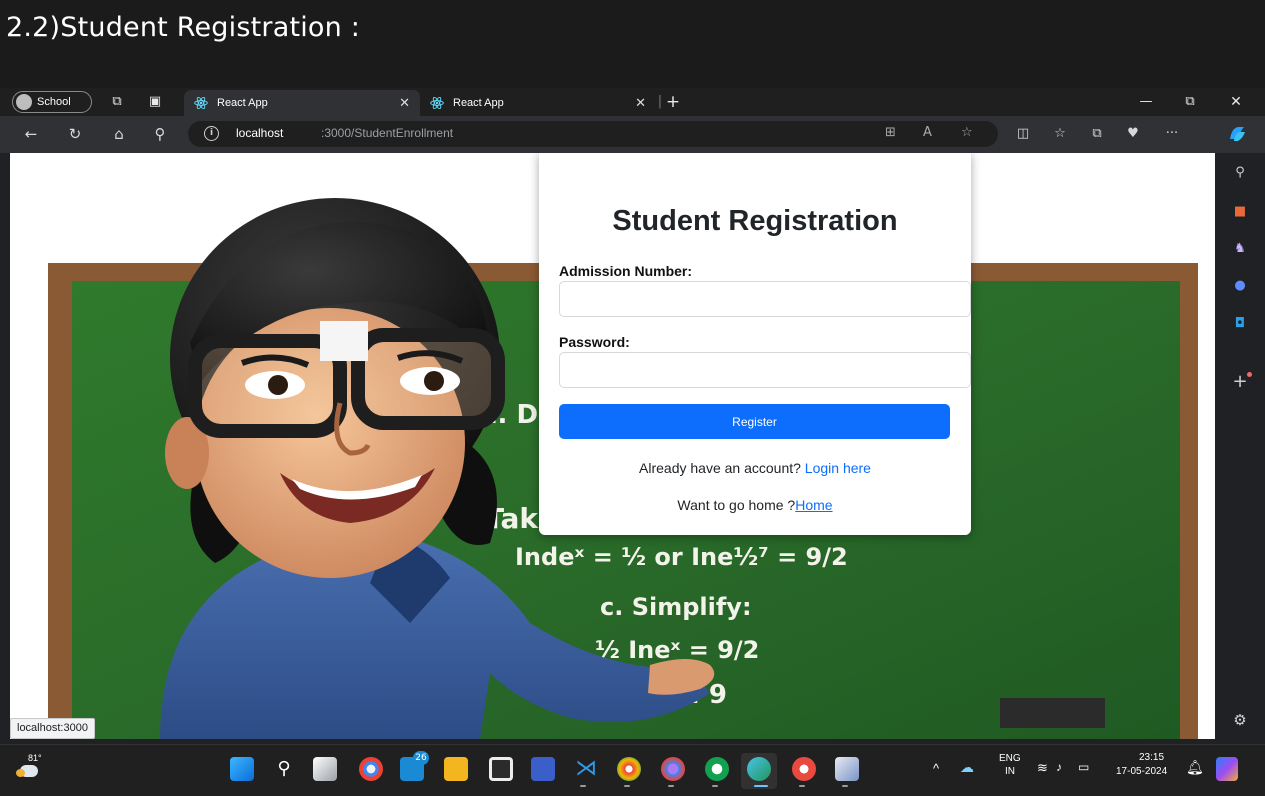 The image size is (1265, 796). Describe the element at coordinates (1059, 767) in the screenshot. I see `volume-icon: ♪` at that location.